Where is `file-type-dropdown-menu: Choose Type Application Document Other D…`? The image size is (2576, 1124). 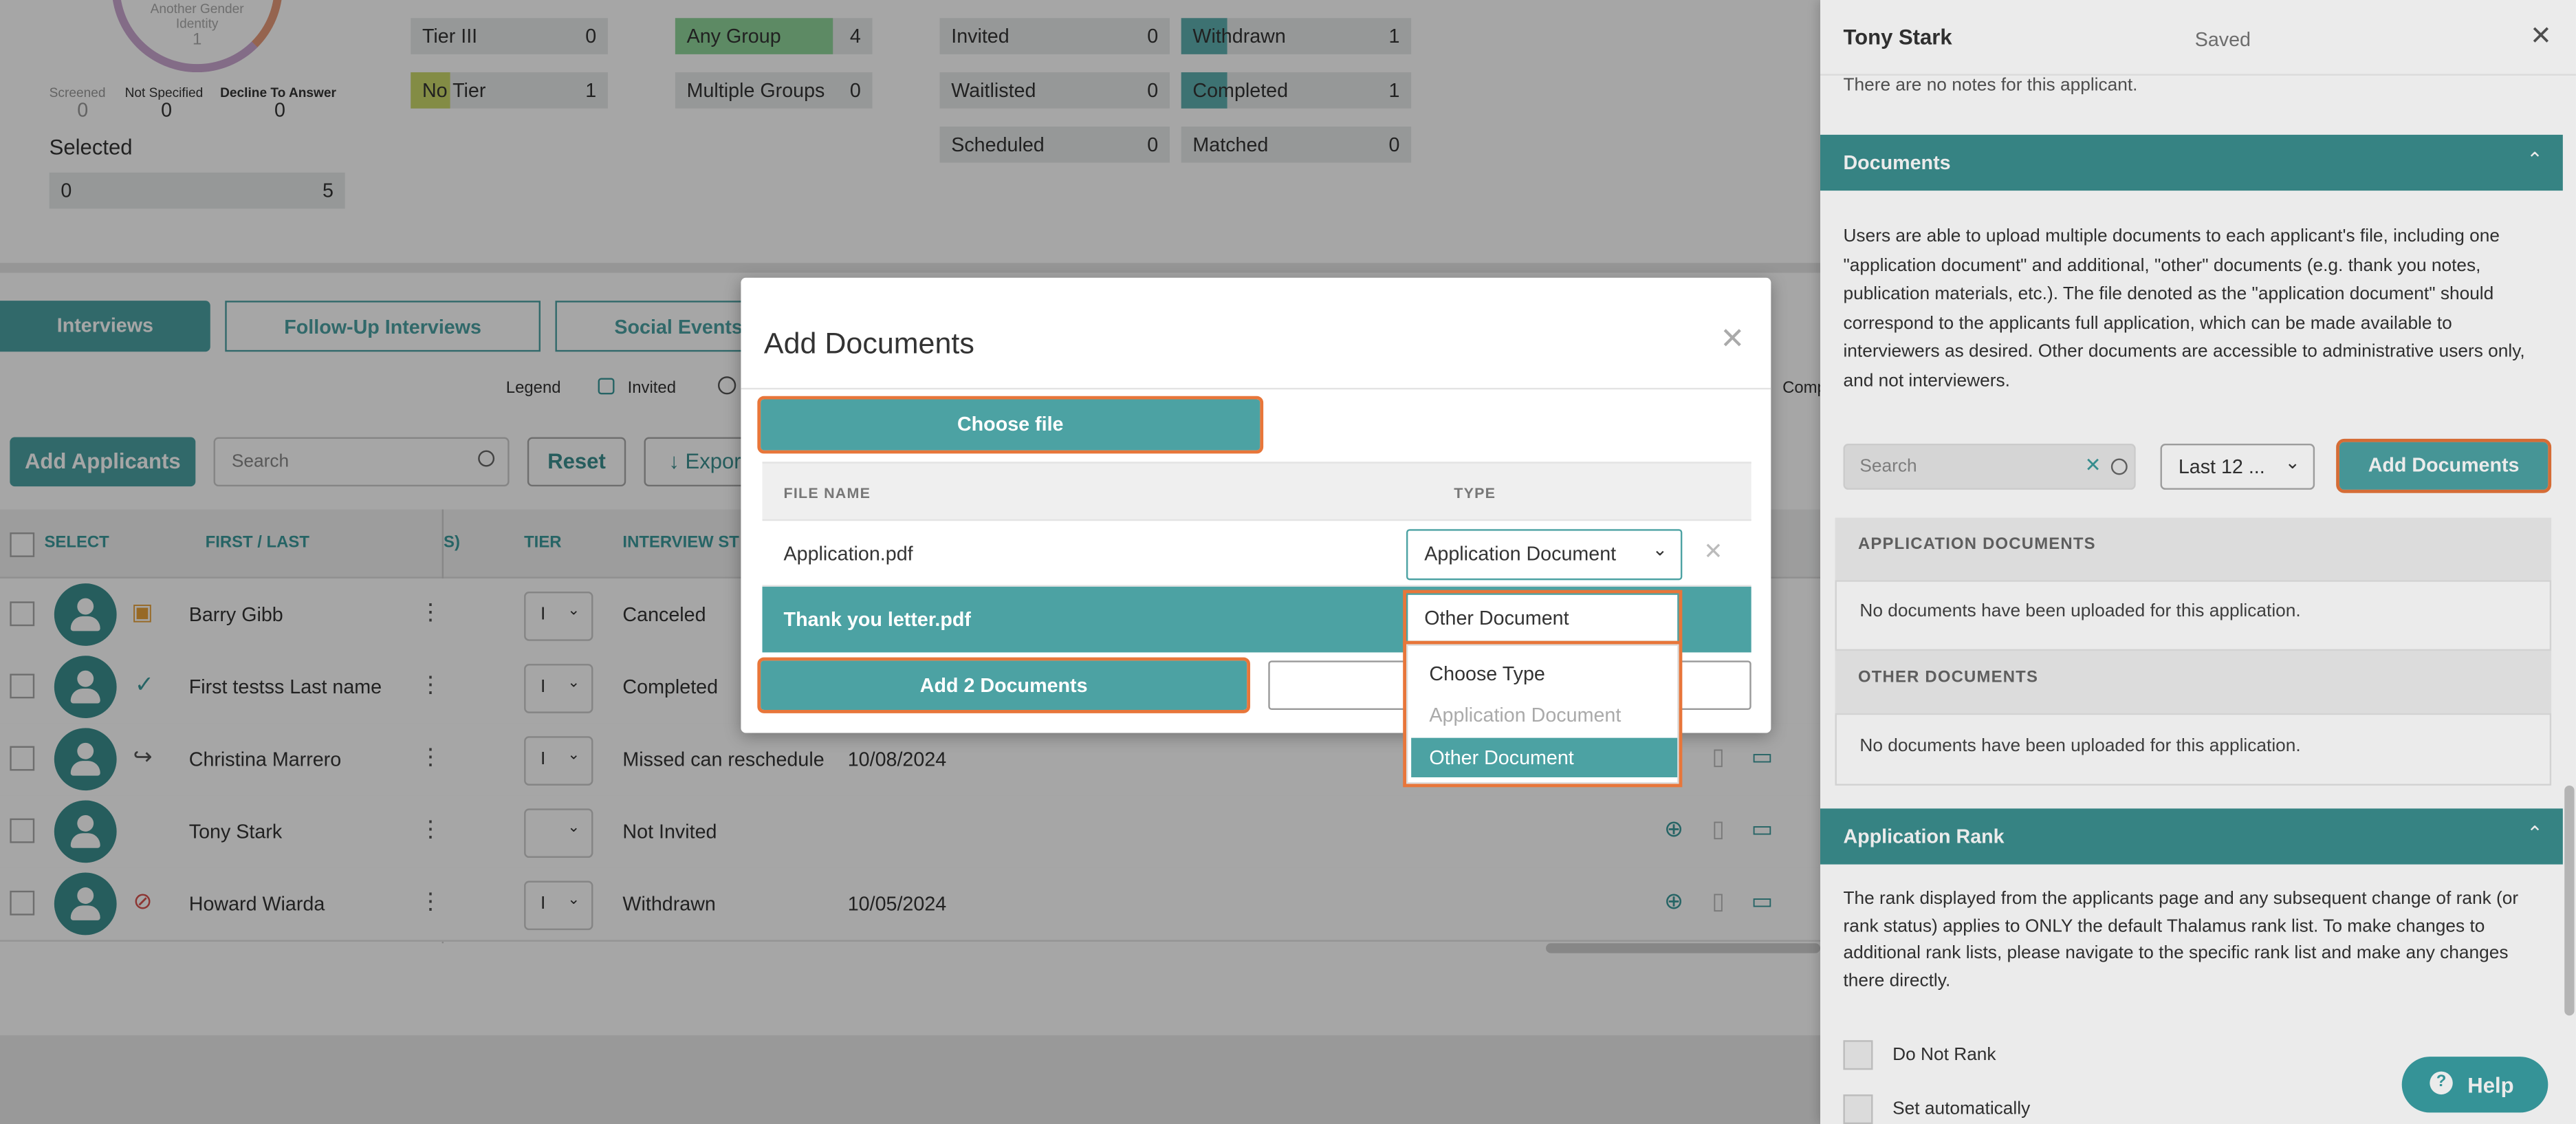 file-type-dropdown-menu: Choose Type Application Document Other D… is located at coordinates (1543, 714).